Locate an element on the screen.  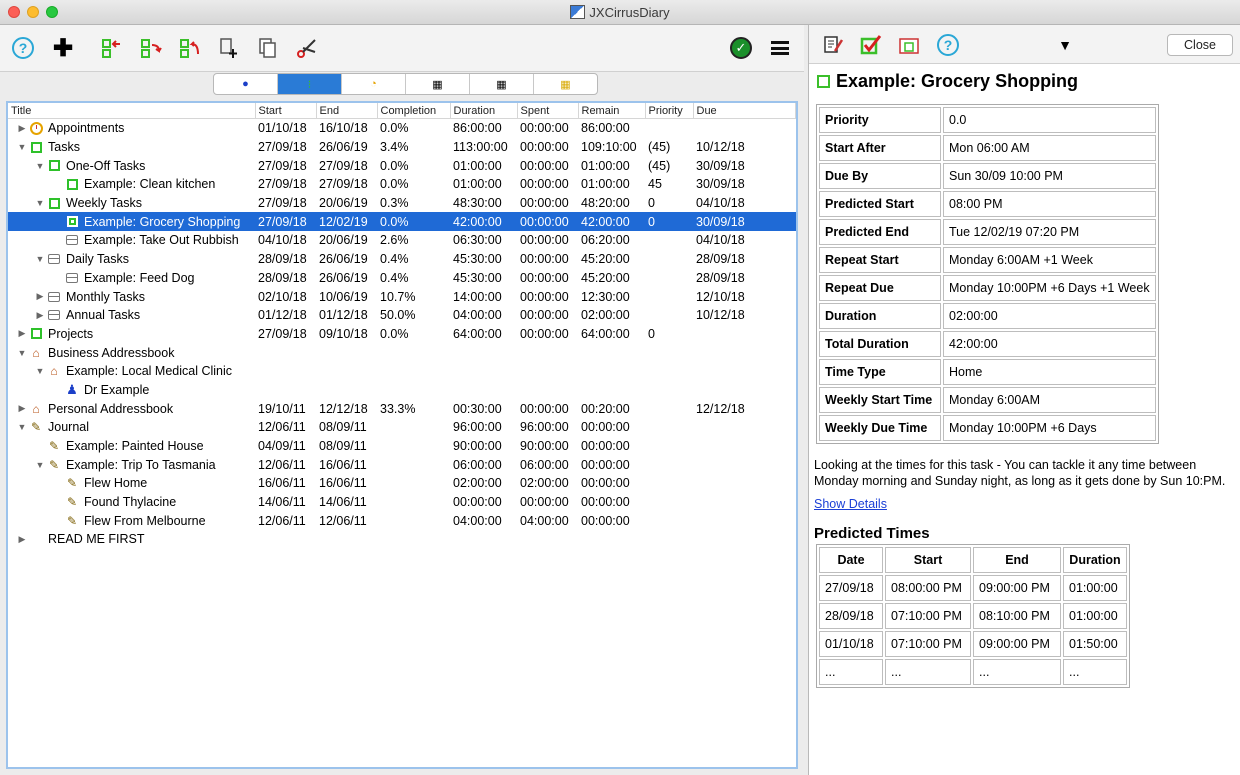
tab-contacts: ● is located at coordinates (246, 84).